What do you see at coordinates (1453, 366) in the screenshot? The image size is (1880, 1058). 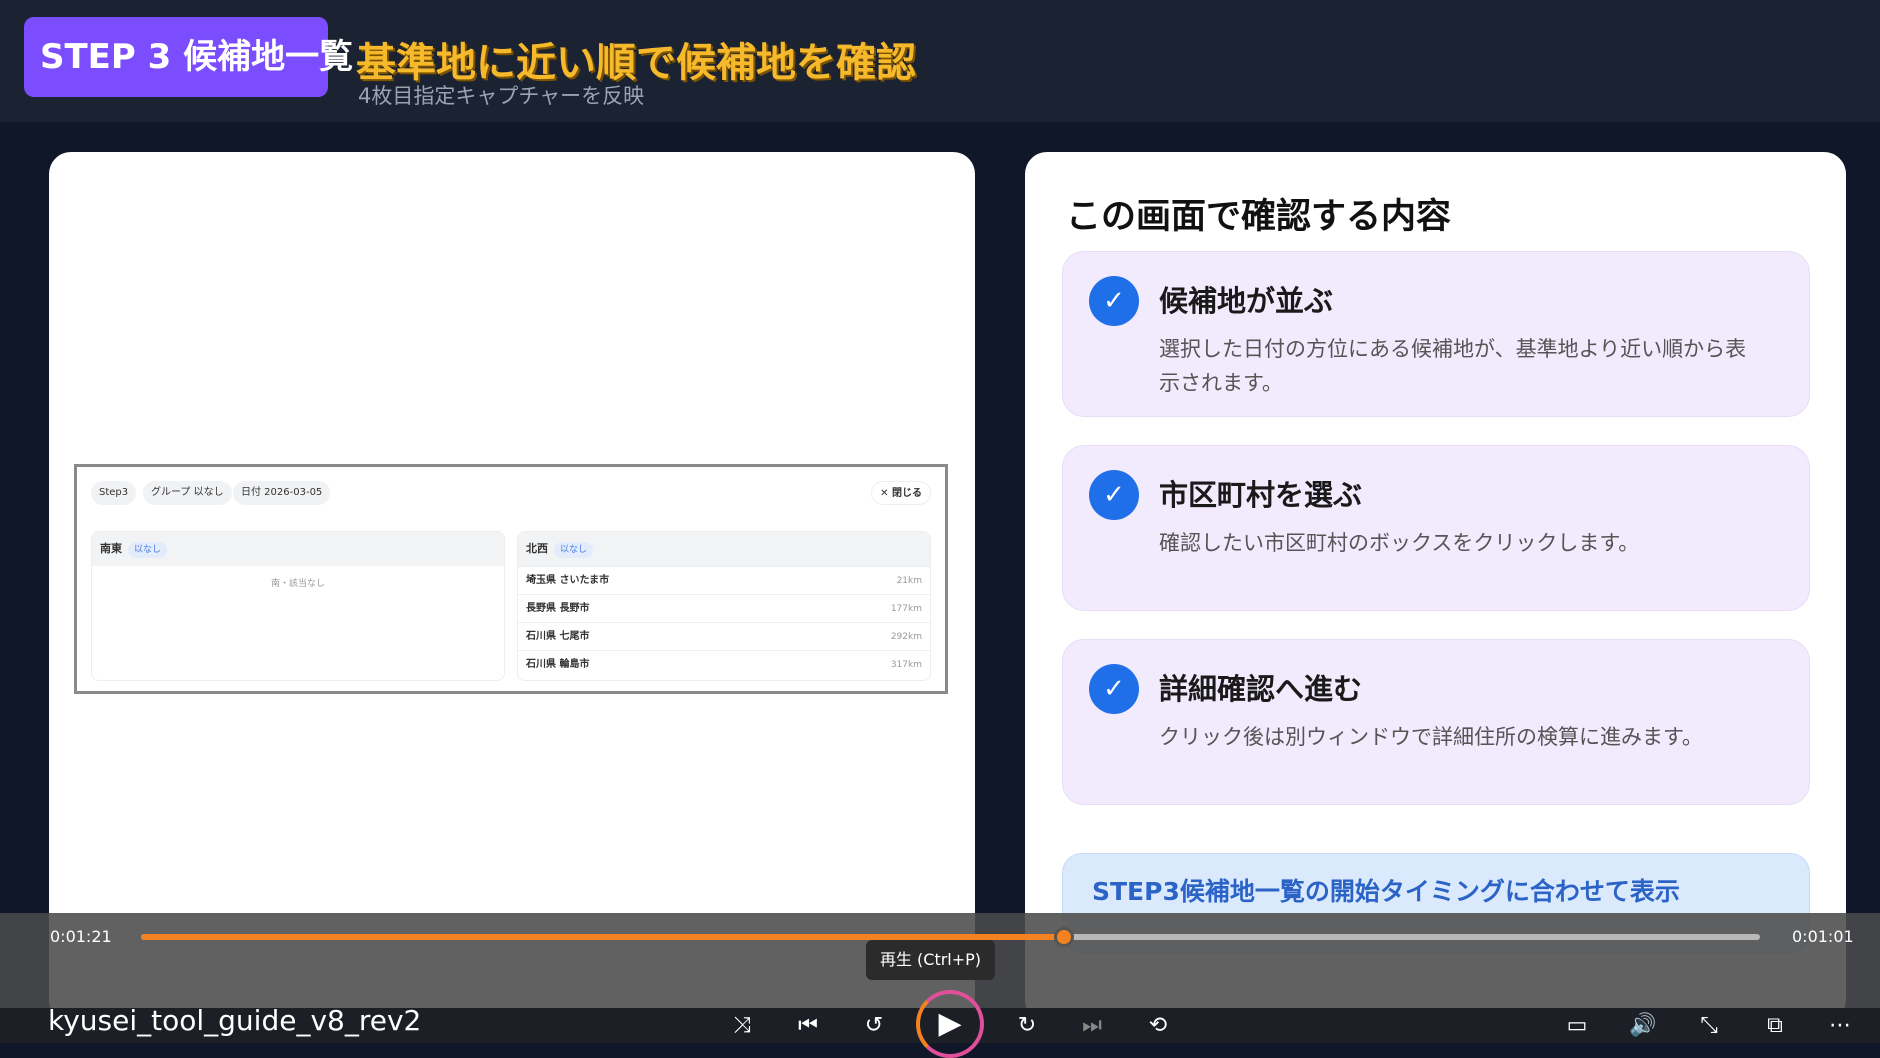 I see `item-desc: 選択した日付の方位にある候補地が、基準地より近い順から表示されます。` at bounding box center [1453, 366].